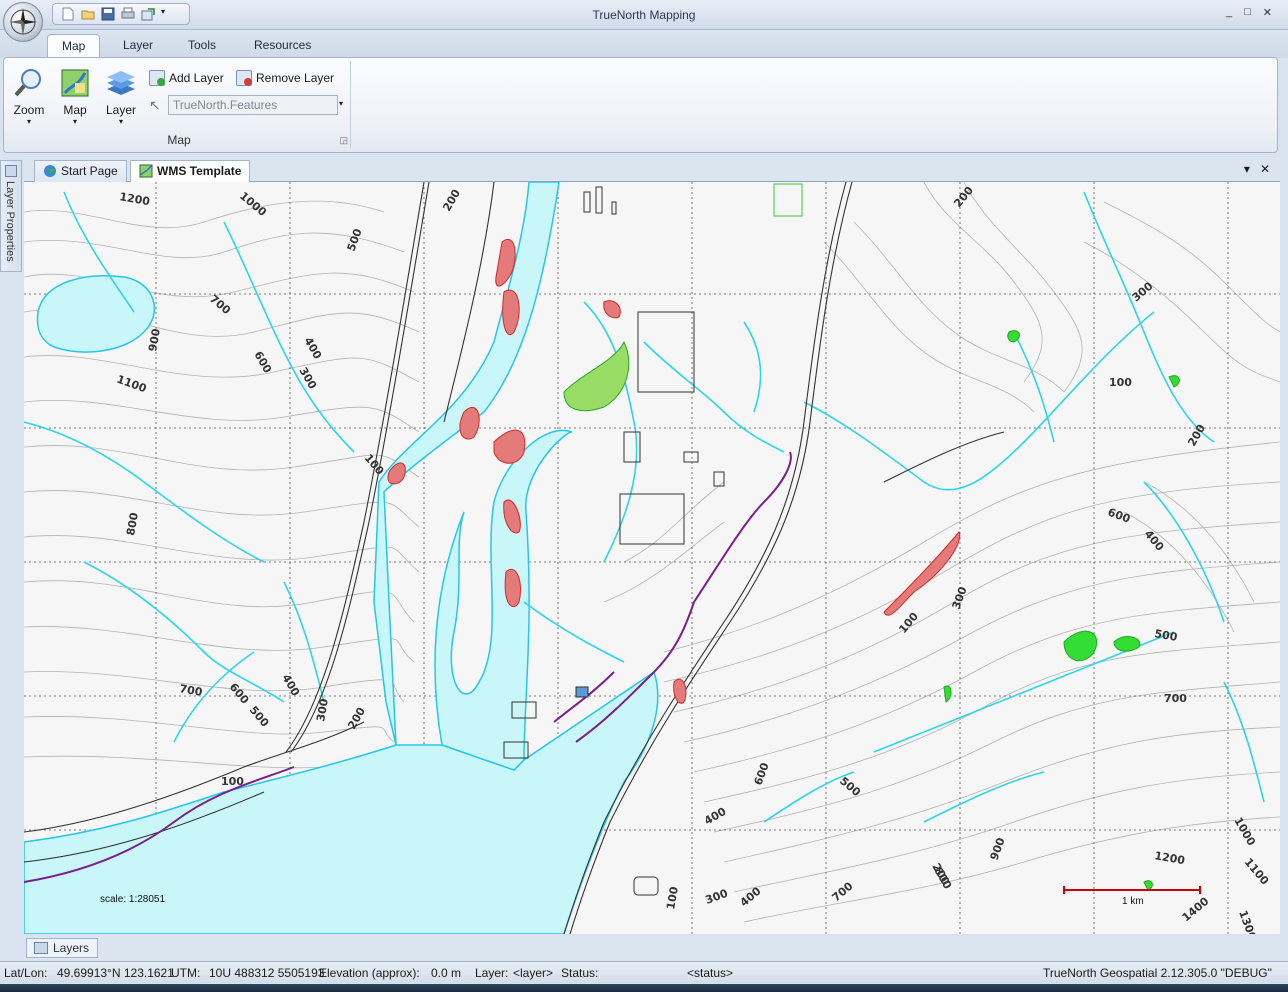 Image resolution: width=1288 pixels, height=992 pixels. What do you see at coordinates (186, 973) in the screenshot?
I see `utm-label: UTM:` at bounding box center [186, 973].